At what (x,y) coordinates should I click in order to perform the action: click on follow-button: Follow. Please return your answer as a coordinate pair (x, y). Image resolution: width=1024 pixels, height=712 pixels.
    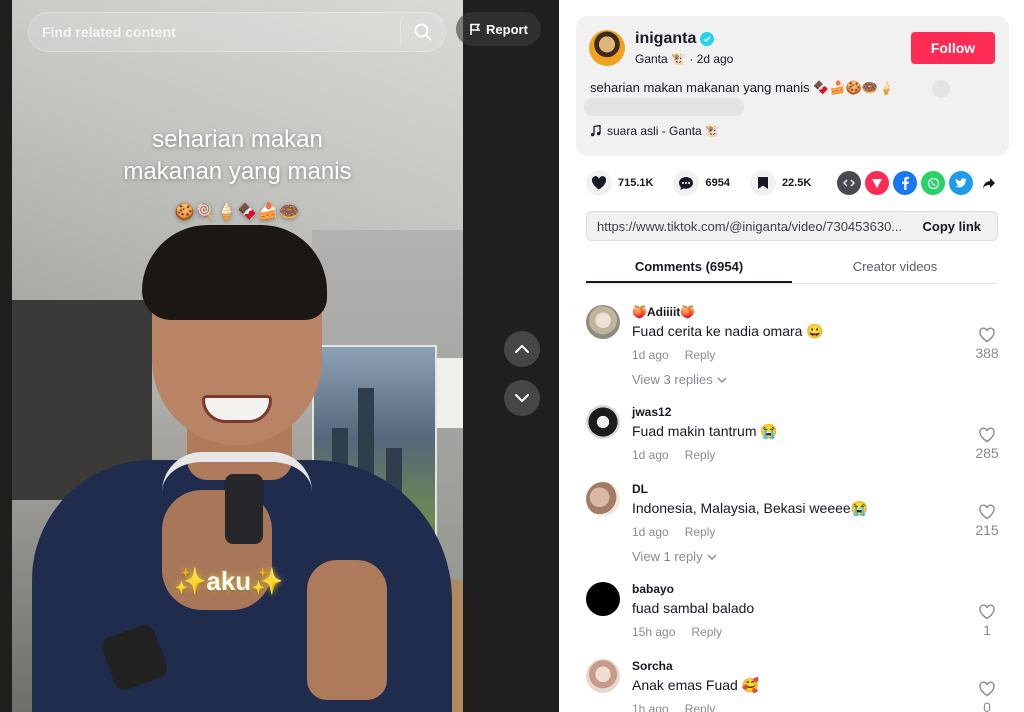
    Looking at the image, I should click on (953, 48).